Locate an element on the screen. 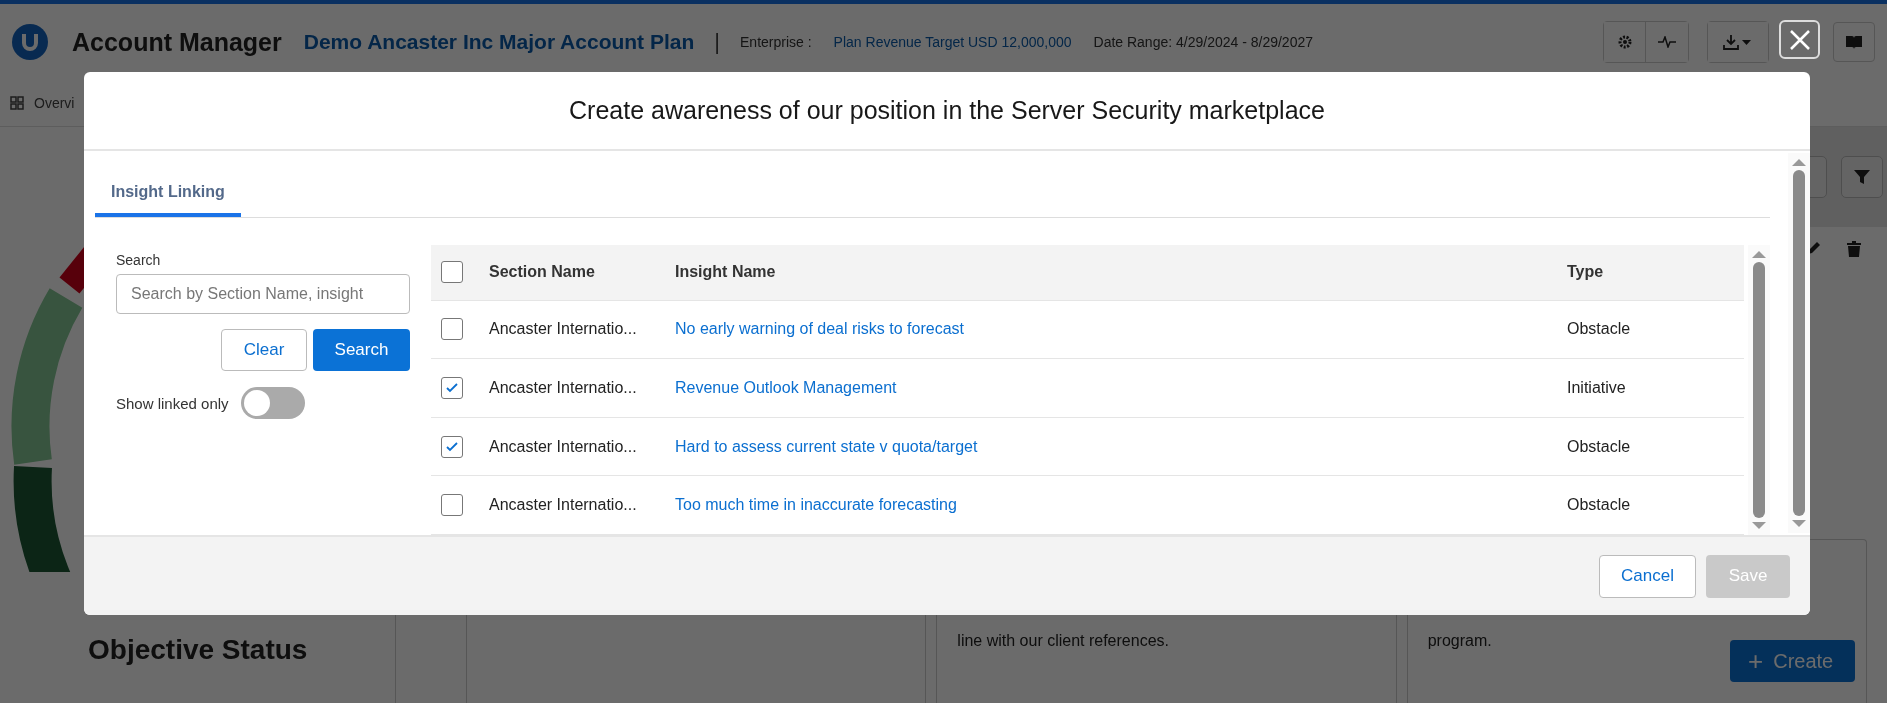  filter-button is located at coordinates (1862, 177).